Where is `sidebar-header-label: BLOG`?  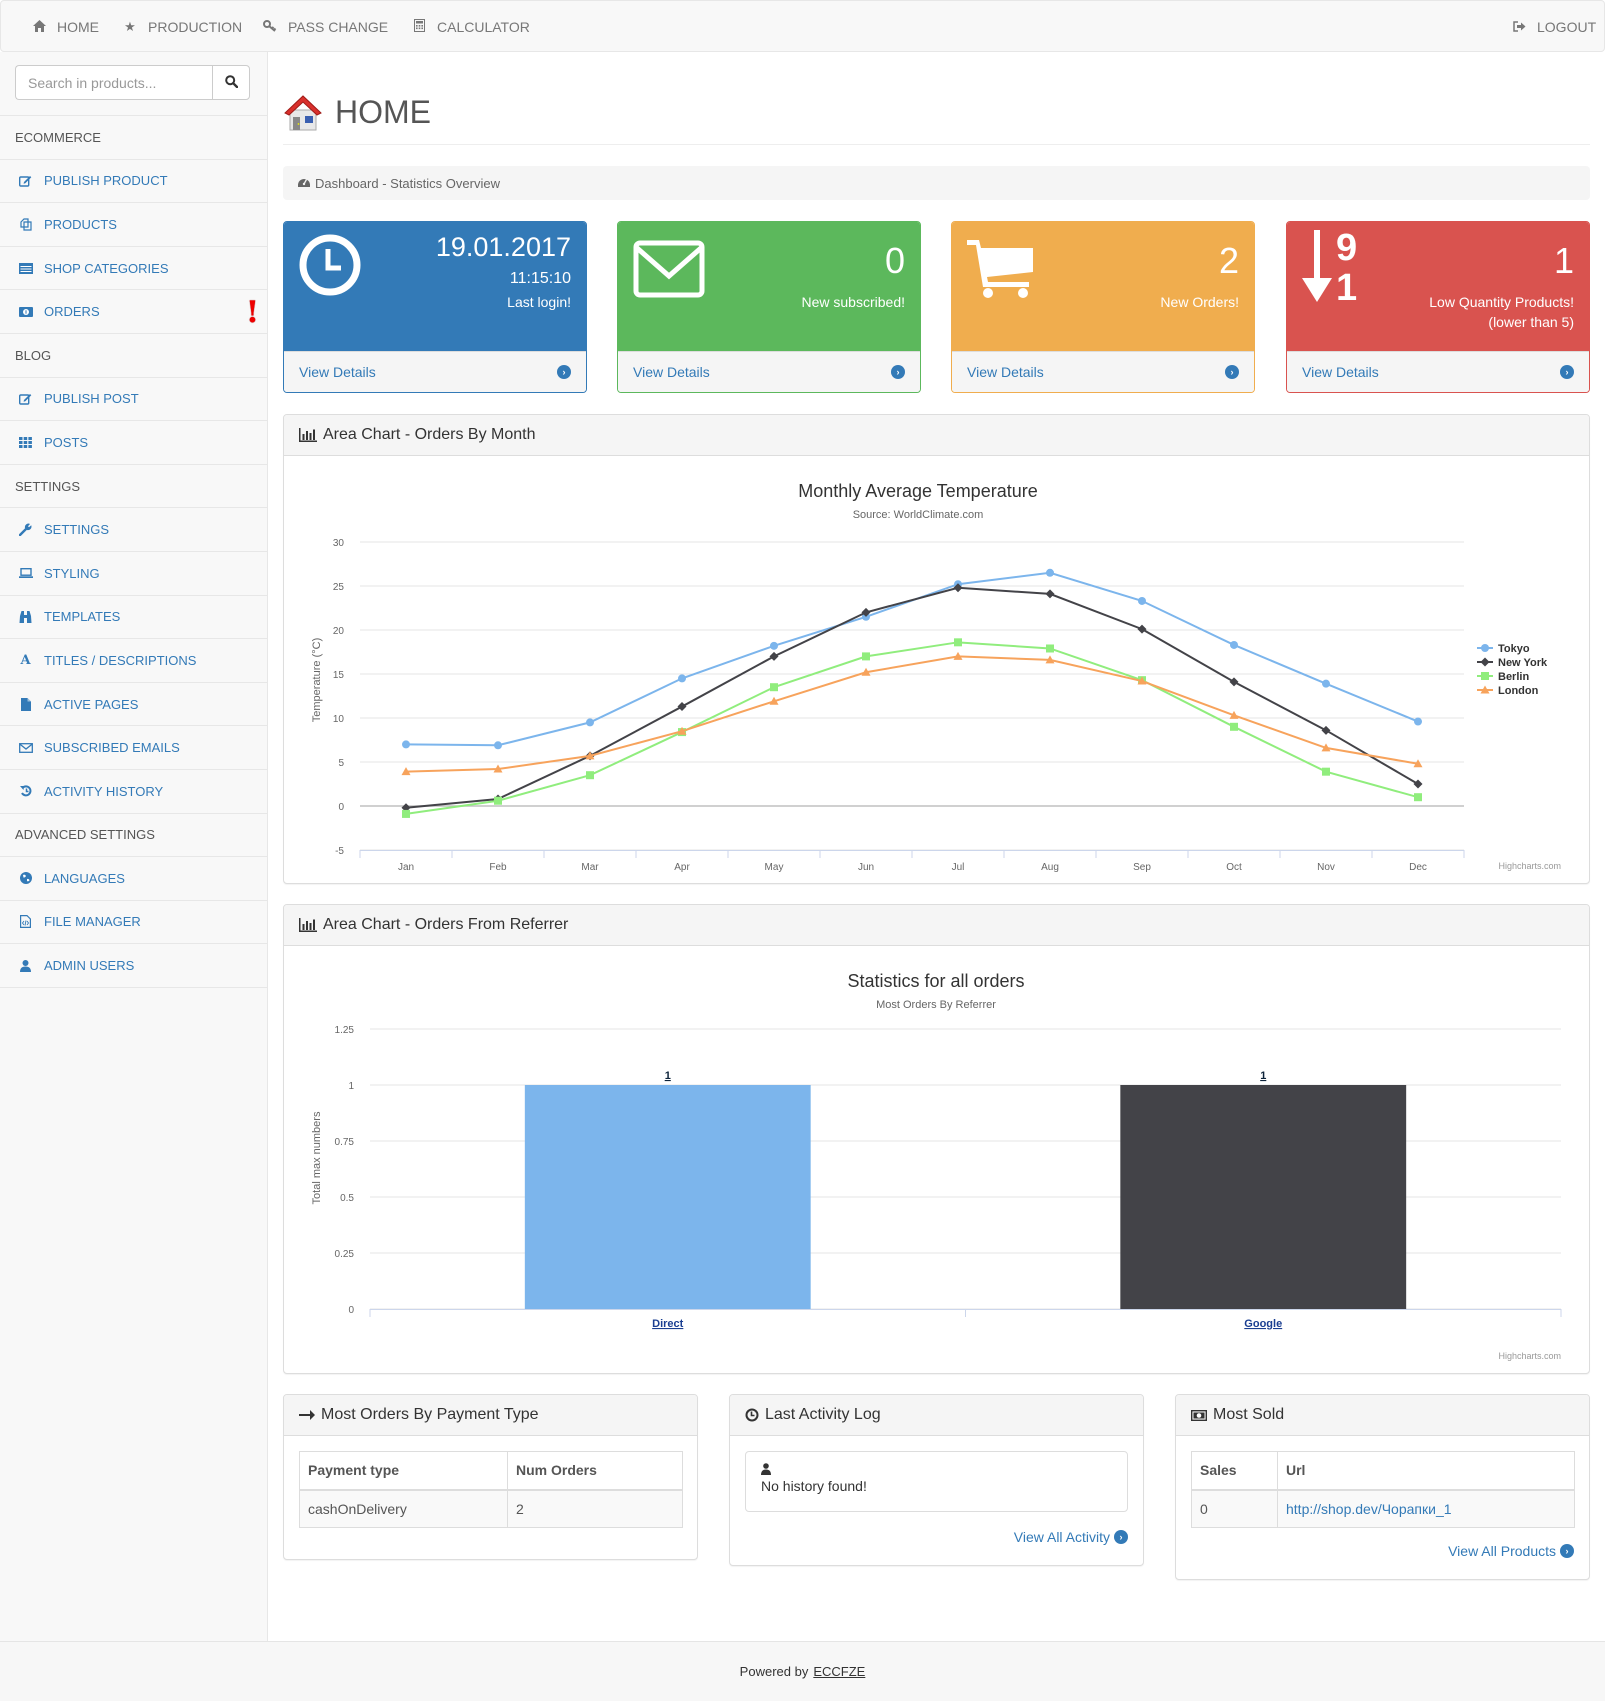
sidebar-header-label: BLOG is located at coordinates (33, 355).